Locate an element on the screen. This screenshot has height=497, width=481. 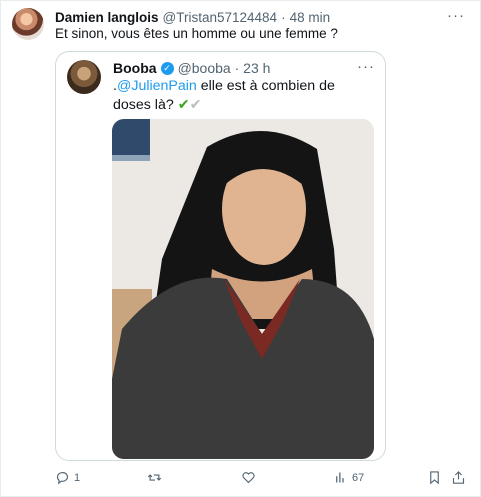
quoted-avatar is located at coordinates (84, 77).